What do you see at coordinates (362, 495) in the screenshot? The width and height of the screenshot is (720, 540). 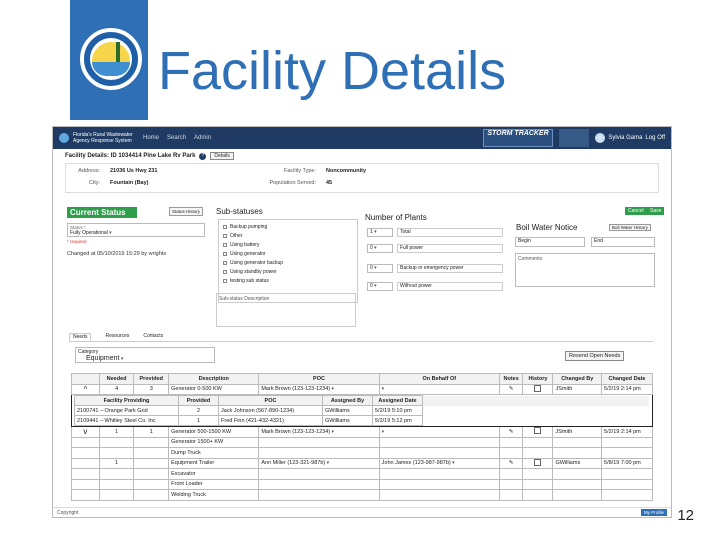 I see `table-row: Welding Truck` at bounding box center [362, 495].